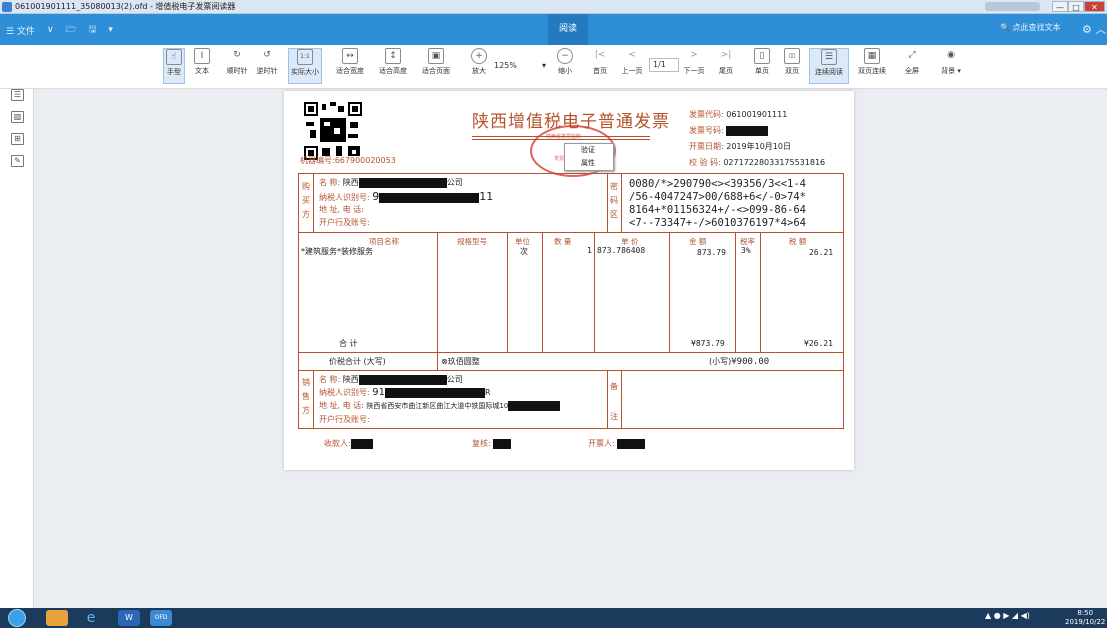 The height and width of the screenshot is (628, 1107). Describe the element at coordinates (739, 362) in the screenshot. I see `grand-total-small: (小写)¥900.00` at that location.